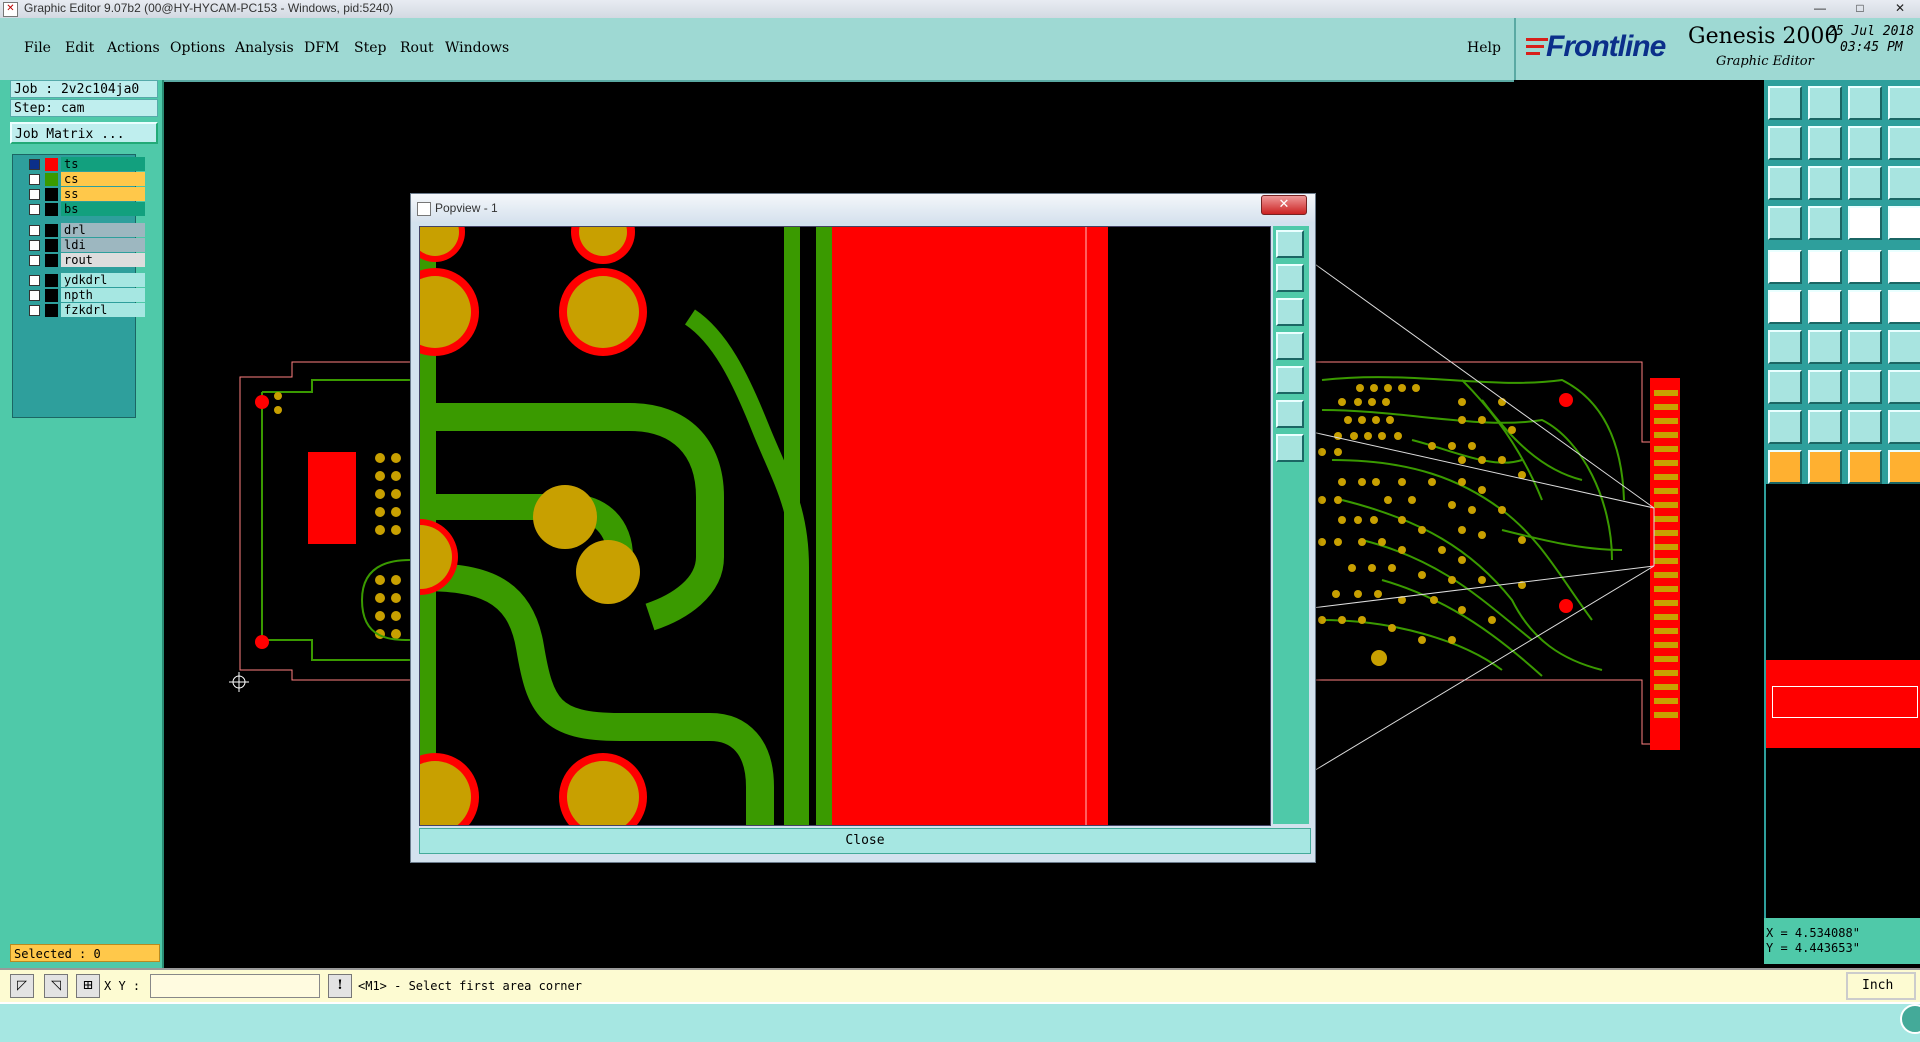 The image size is (1920, 1042). I want to click on layer-row-ydkdrl: ydkdrl, so click(86, 280).